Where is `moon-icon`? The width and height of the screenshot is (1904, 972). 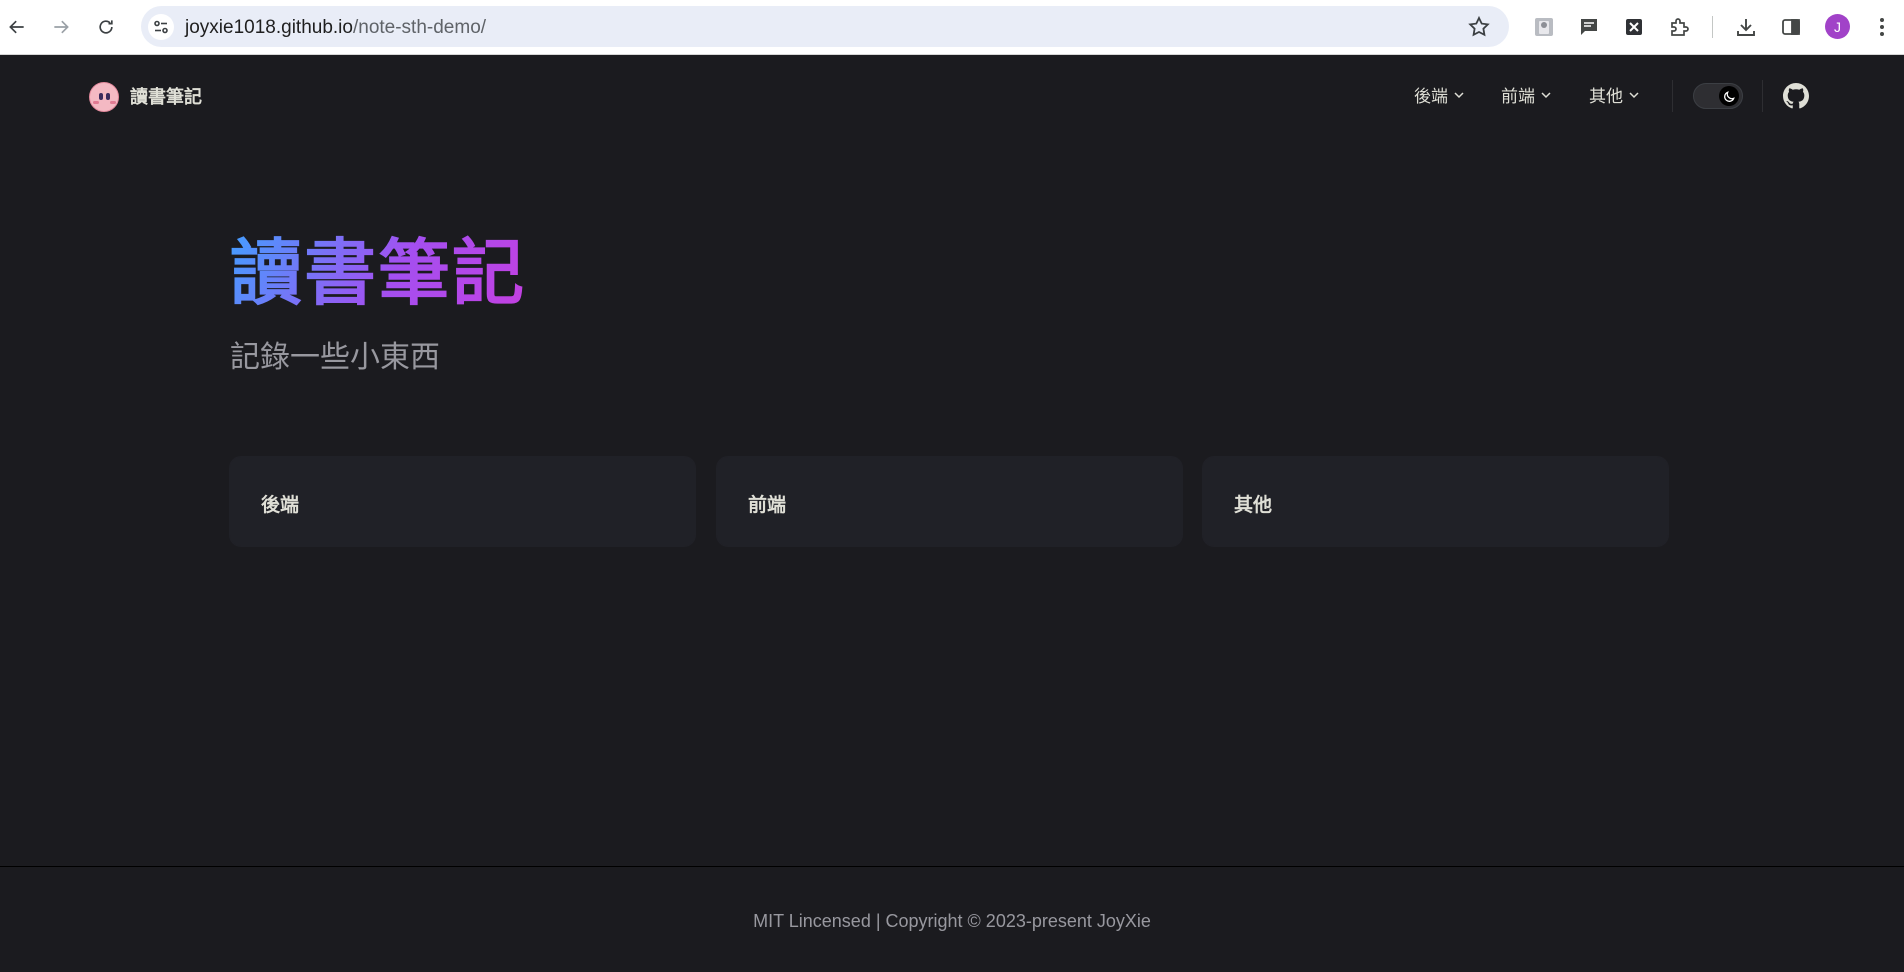
moon-icon is located at coordinates (1729, 96).